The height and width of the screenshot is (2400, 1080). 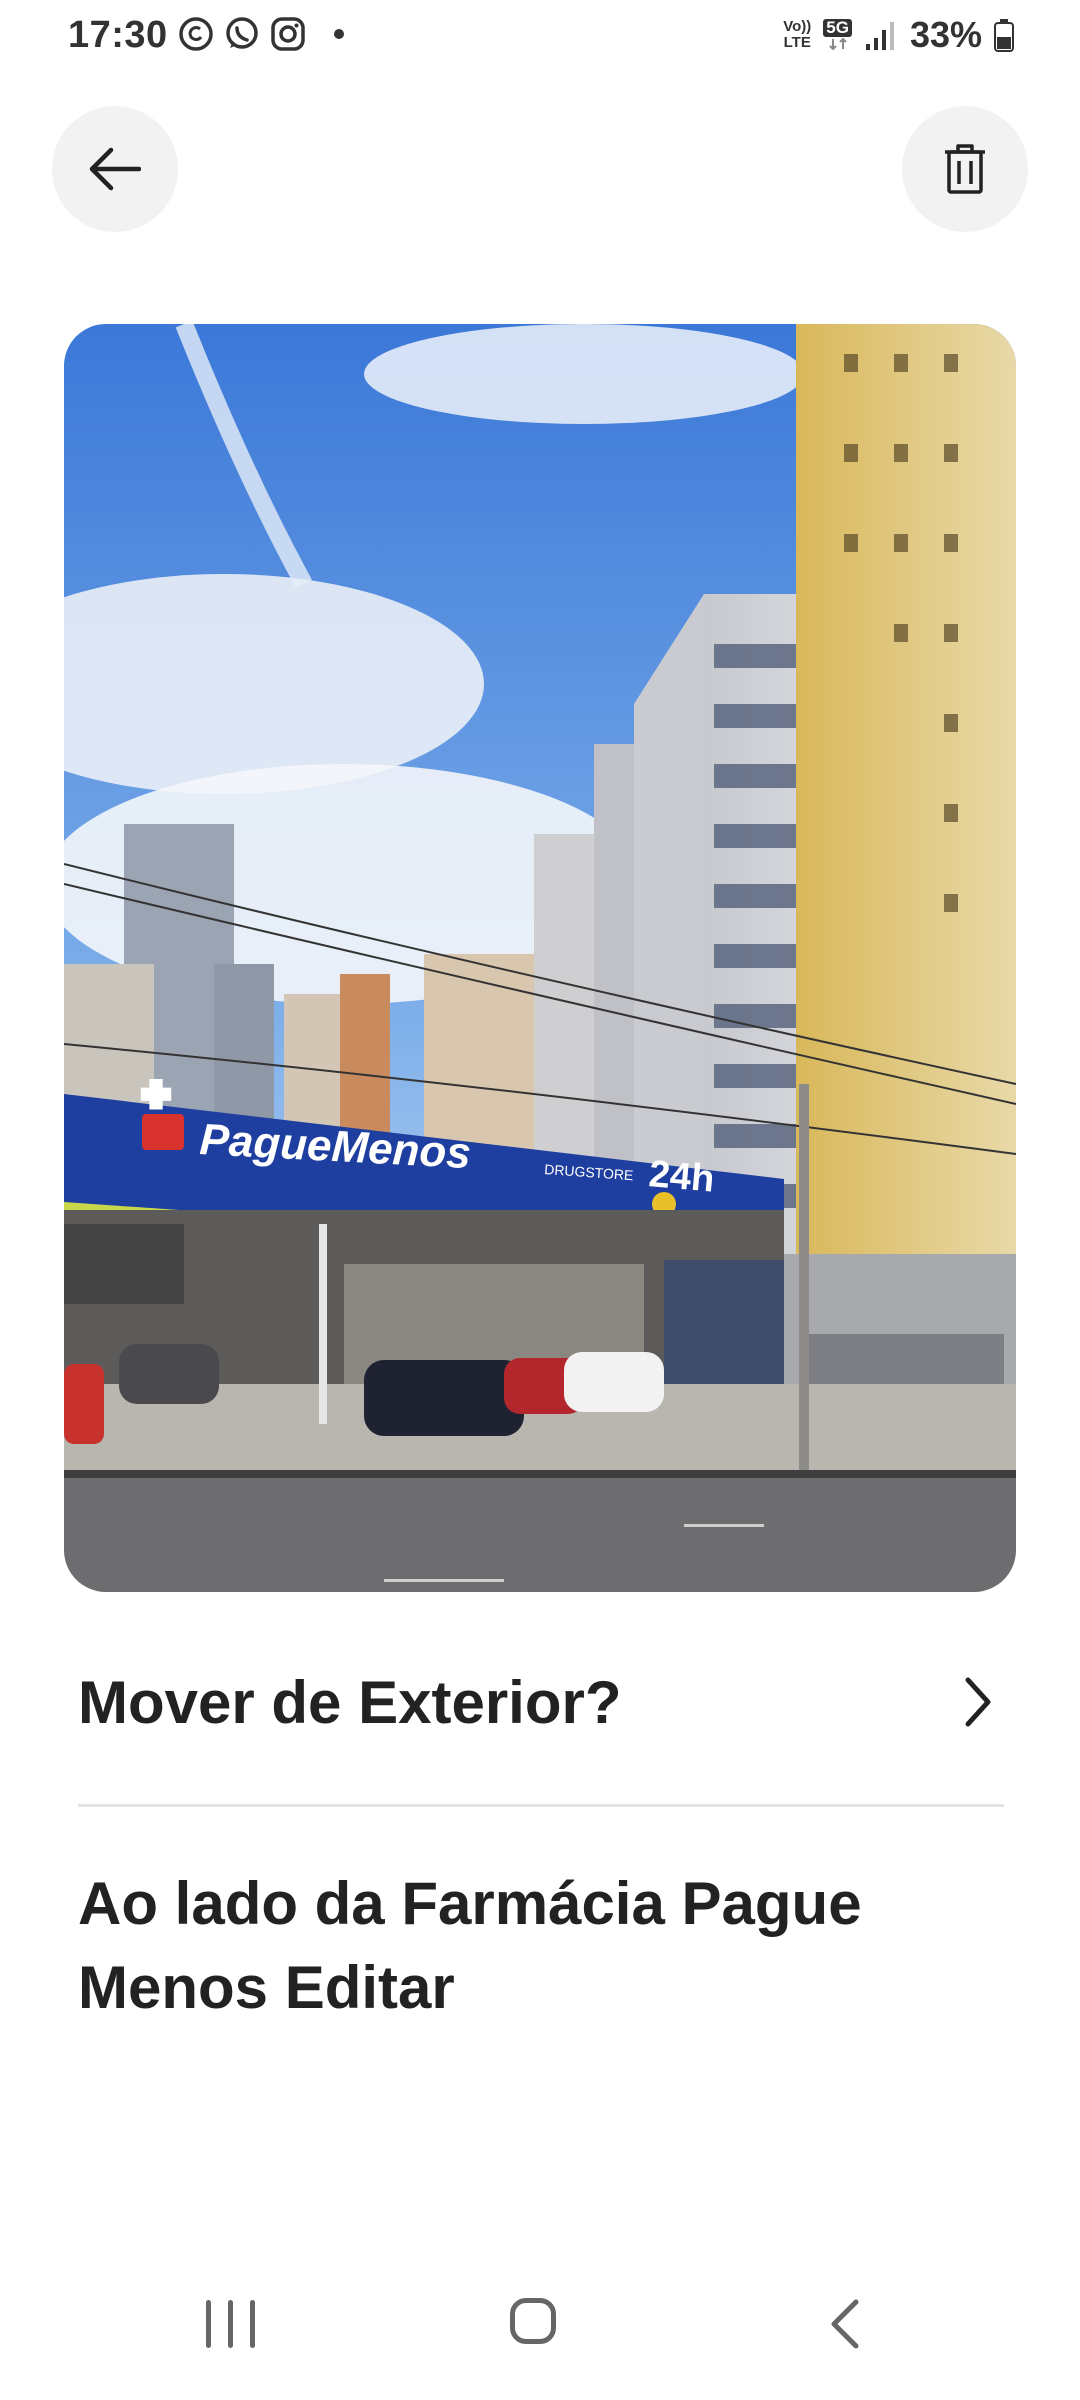 What do you see at coordinates (339, 34) in the screenshot?
I see `notification-dot` at bounding box center [339, 34].